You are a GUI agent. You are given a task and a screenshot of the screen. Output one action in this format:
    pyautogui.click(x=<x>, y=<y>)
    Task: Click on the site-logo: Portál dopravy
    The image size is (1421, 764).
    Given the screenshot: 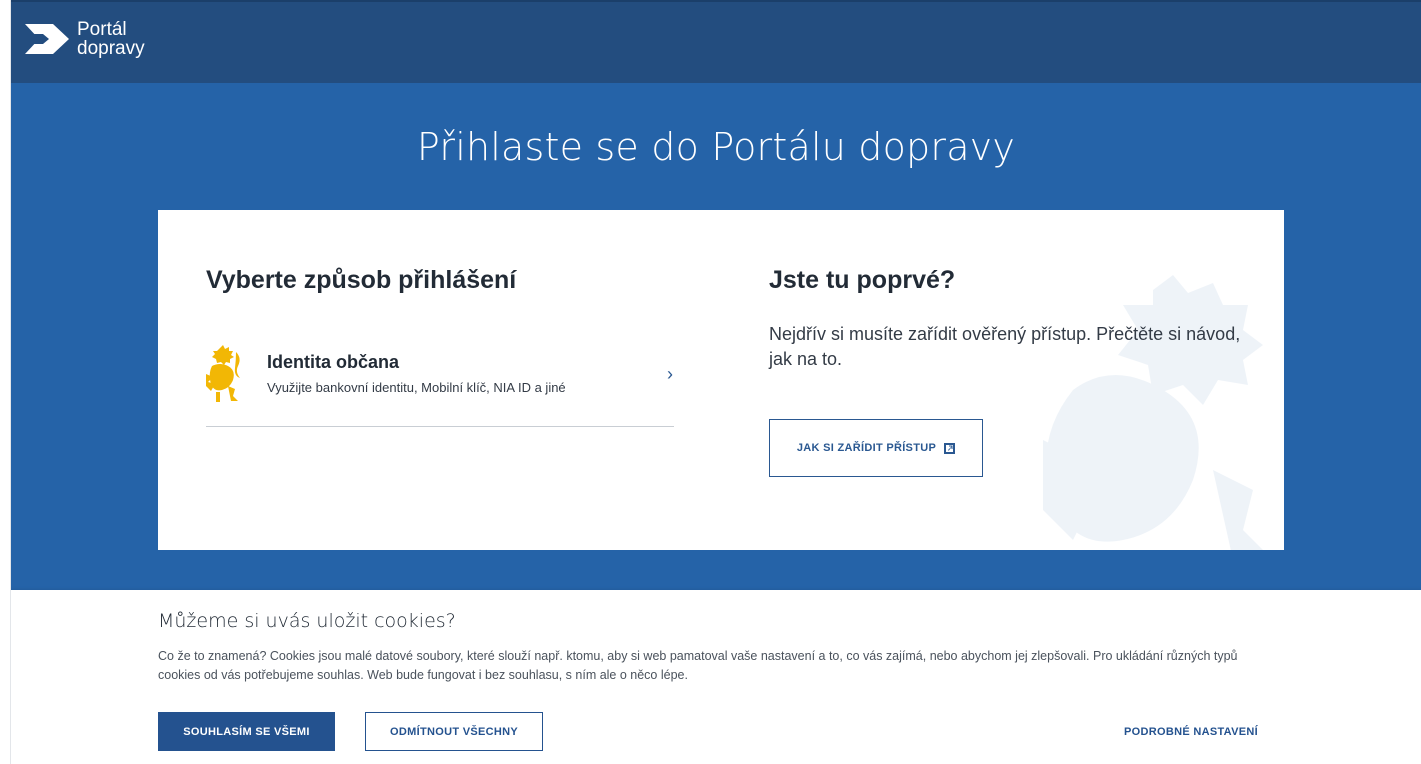 What is the action you would take?
    pyautogui.click(x=84, y=39)
    